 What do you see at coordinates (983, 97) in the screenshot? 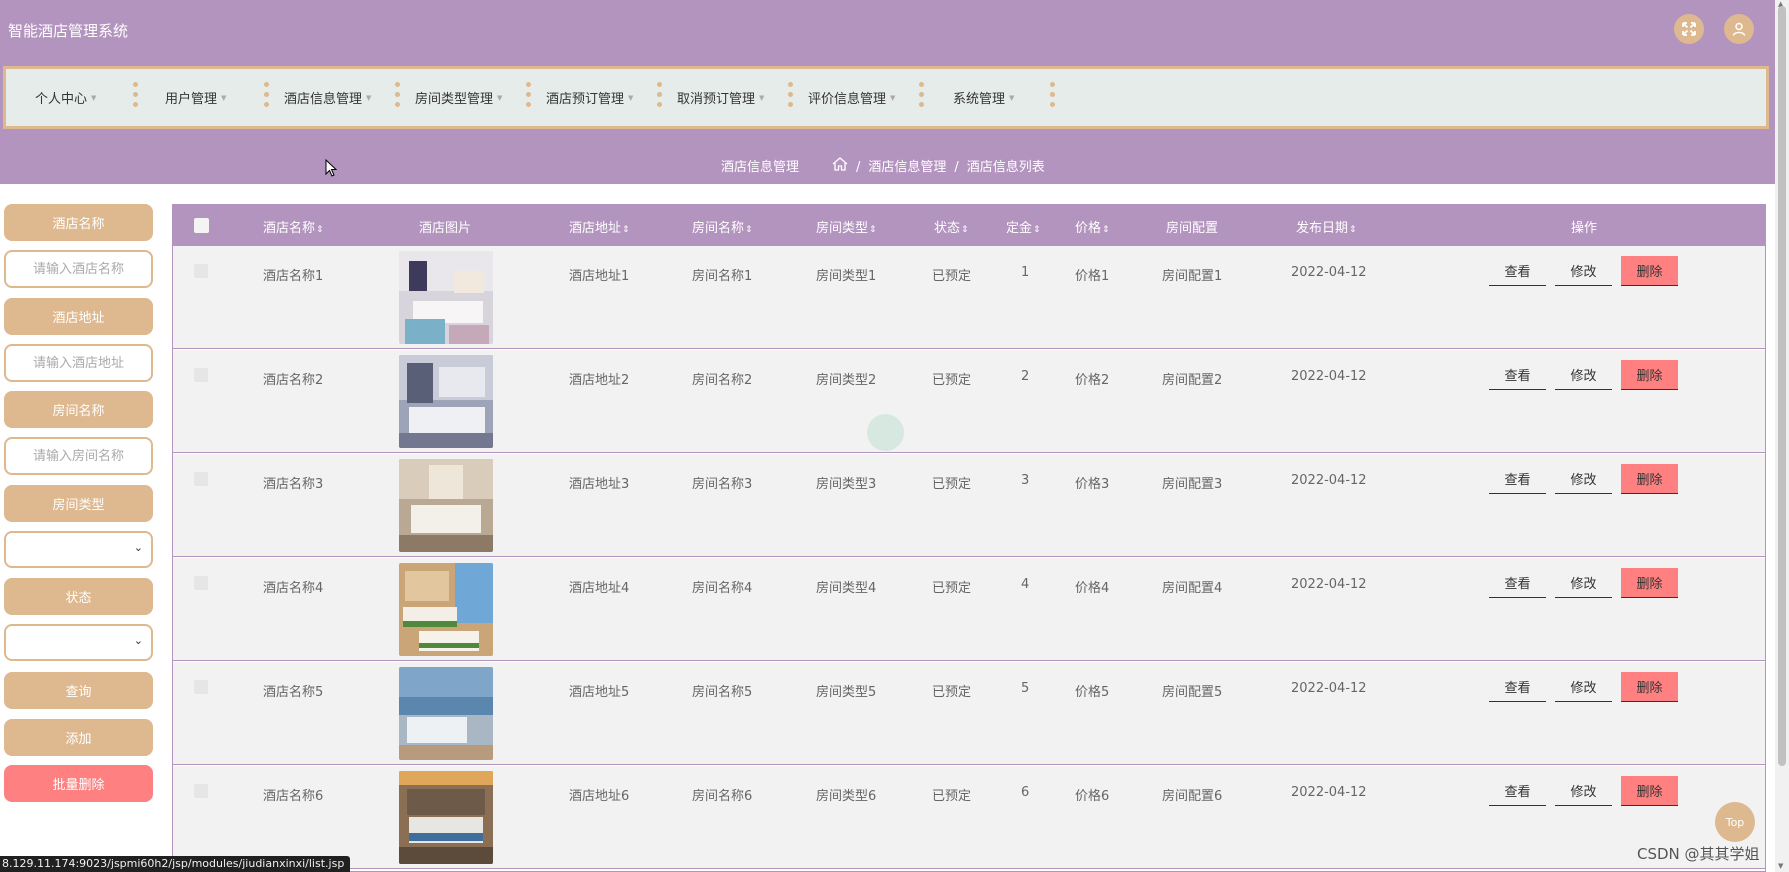
I see `nav-item-system: 系统管理 ▼` at bounding box center [983, 97].